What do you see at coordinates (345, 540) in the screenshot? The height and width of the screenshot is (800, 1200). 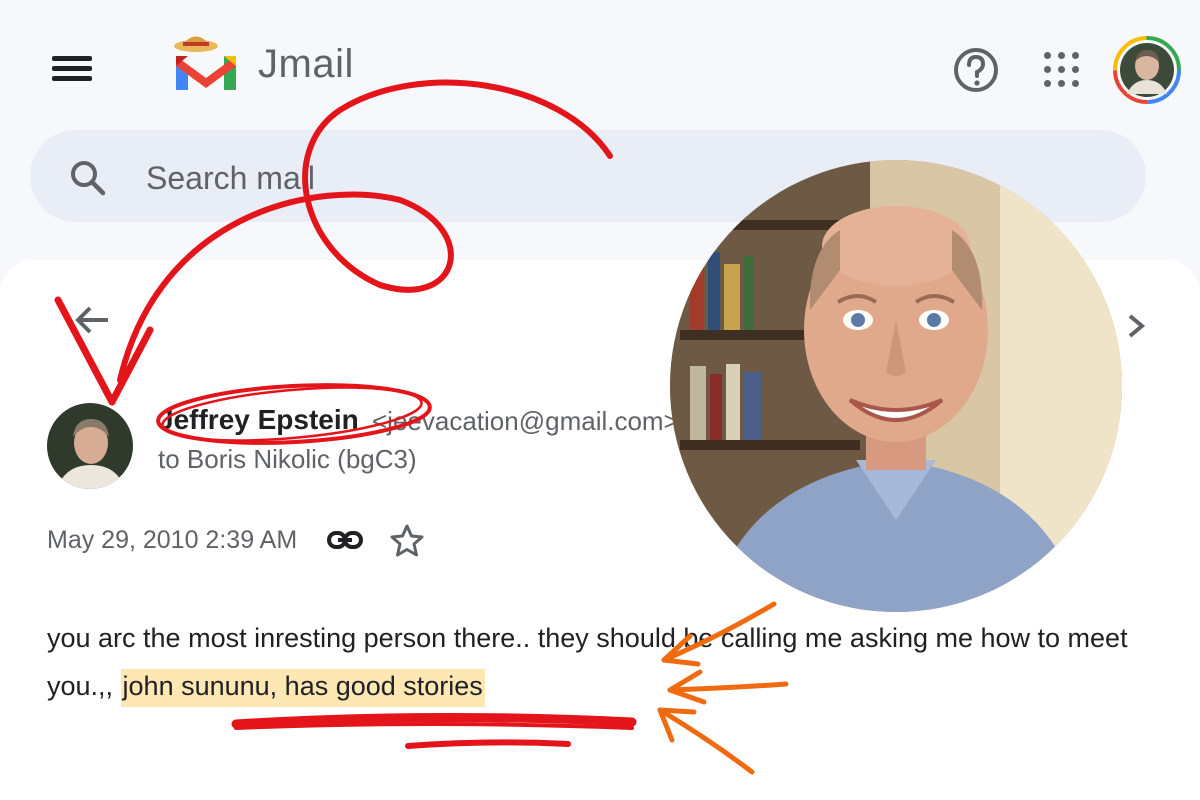 I see `link-icon` at bounding box center [345, 540].